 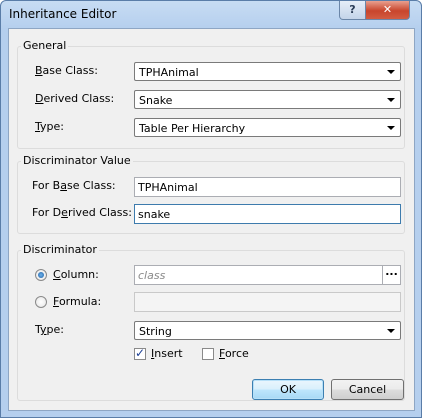 I want to click on for-derived-class-value: snake, so click(x=154, y=214).